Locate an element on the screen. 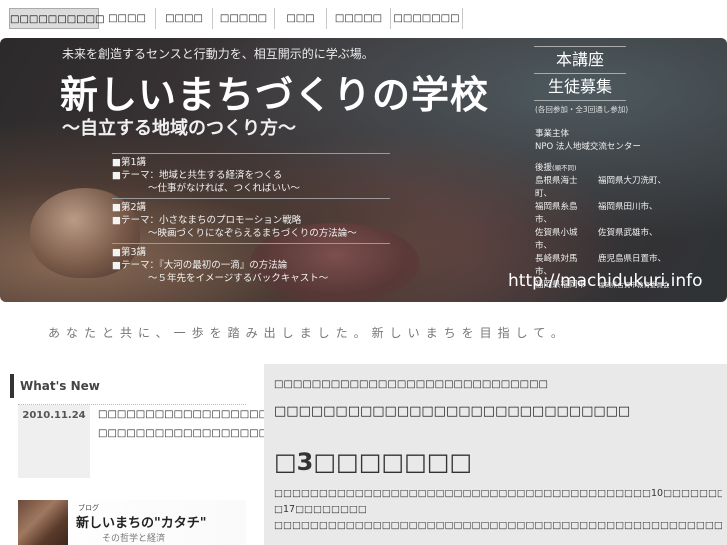 The image size is (727, 545). lecture-theme: ■テーマ：小さなまちのプロモーション戦略 is located at coordinates (207, 220).